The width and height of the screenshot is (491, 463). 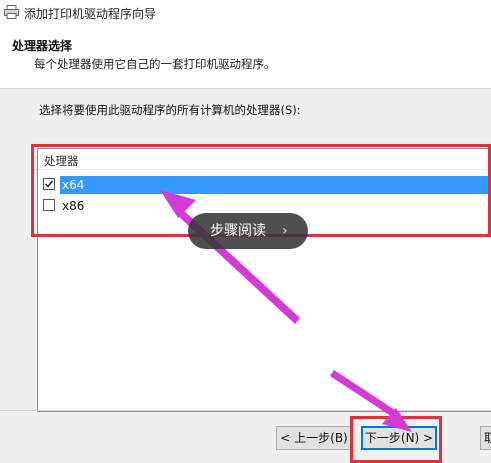 I want to click on chevron-right-icon: ›, so click(x=285, y=231).